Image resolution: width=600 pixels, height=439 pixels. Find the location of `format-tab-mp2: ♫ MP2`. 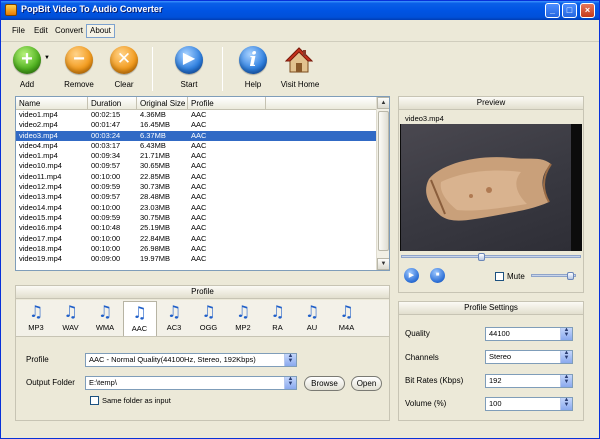

format-tab-mp2: ♫ MP2 is located at coordinates (243, 318).